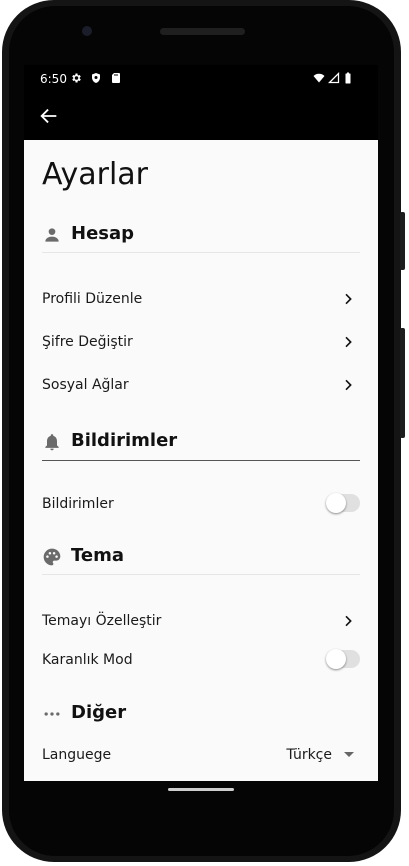 The height and width of the screenshot is (866, 409). What do you see at coordinates (319, 78) in the screenshot?
I see `wifi-icon` at bounding box center [319, 78].